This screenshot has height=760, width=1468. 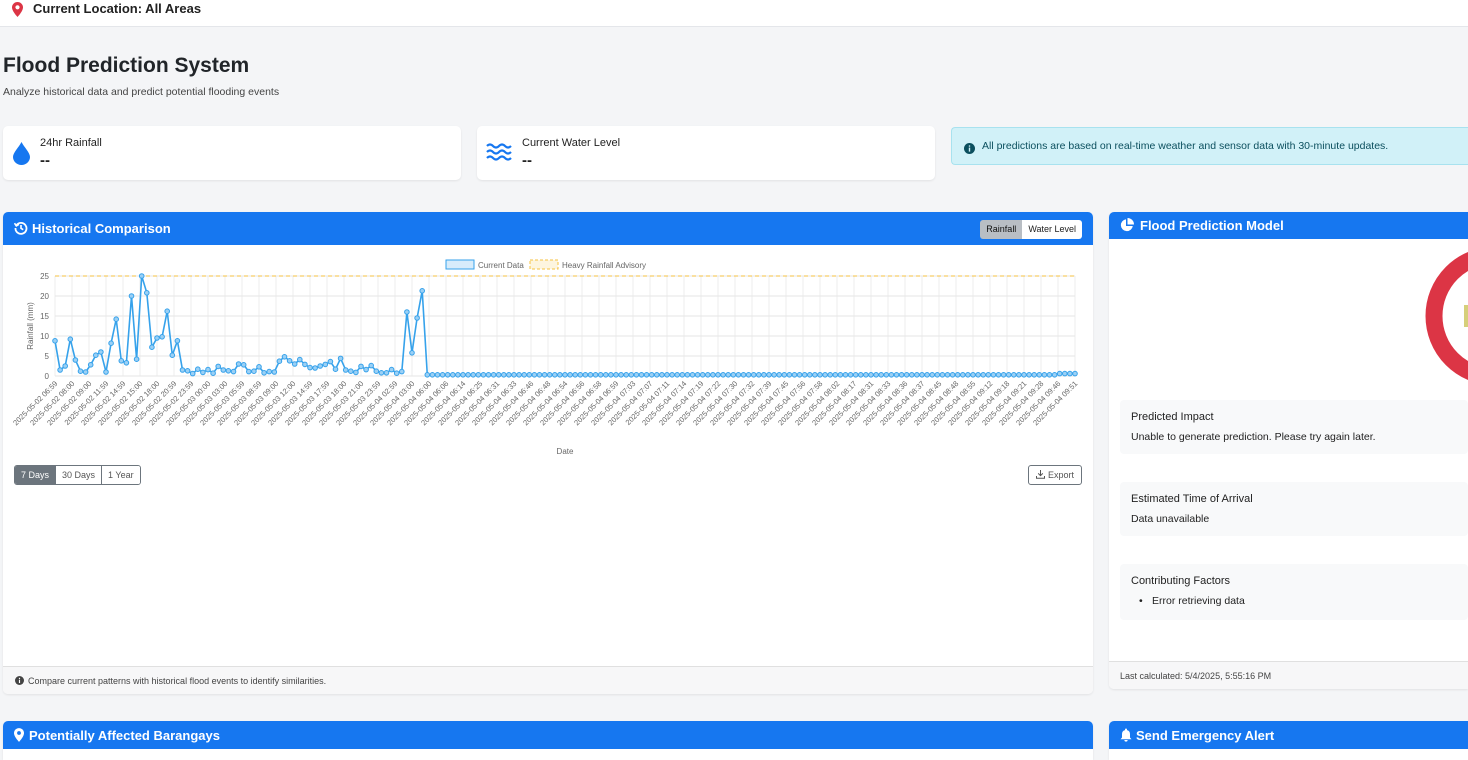 I want to click on y-tick-label: 10, so click(x=44, y=336).